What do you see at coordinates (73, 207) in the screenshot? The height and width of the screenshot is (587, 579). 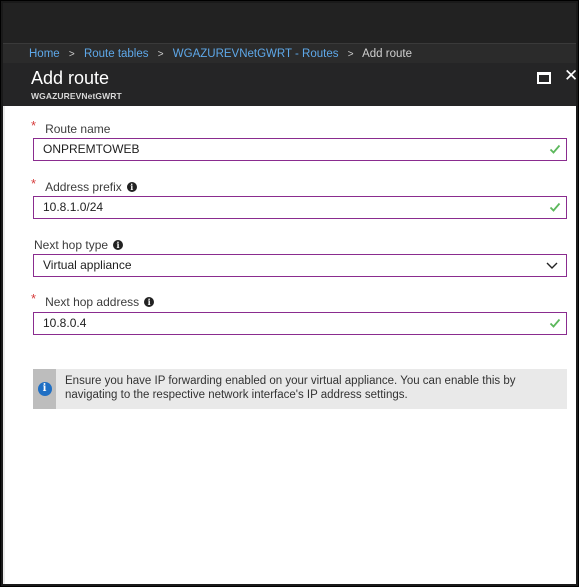 I see `address-prefix-value: 10.8.1.0/24` at bounding box center [73, 207].